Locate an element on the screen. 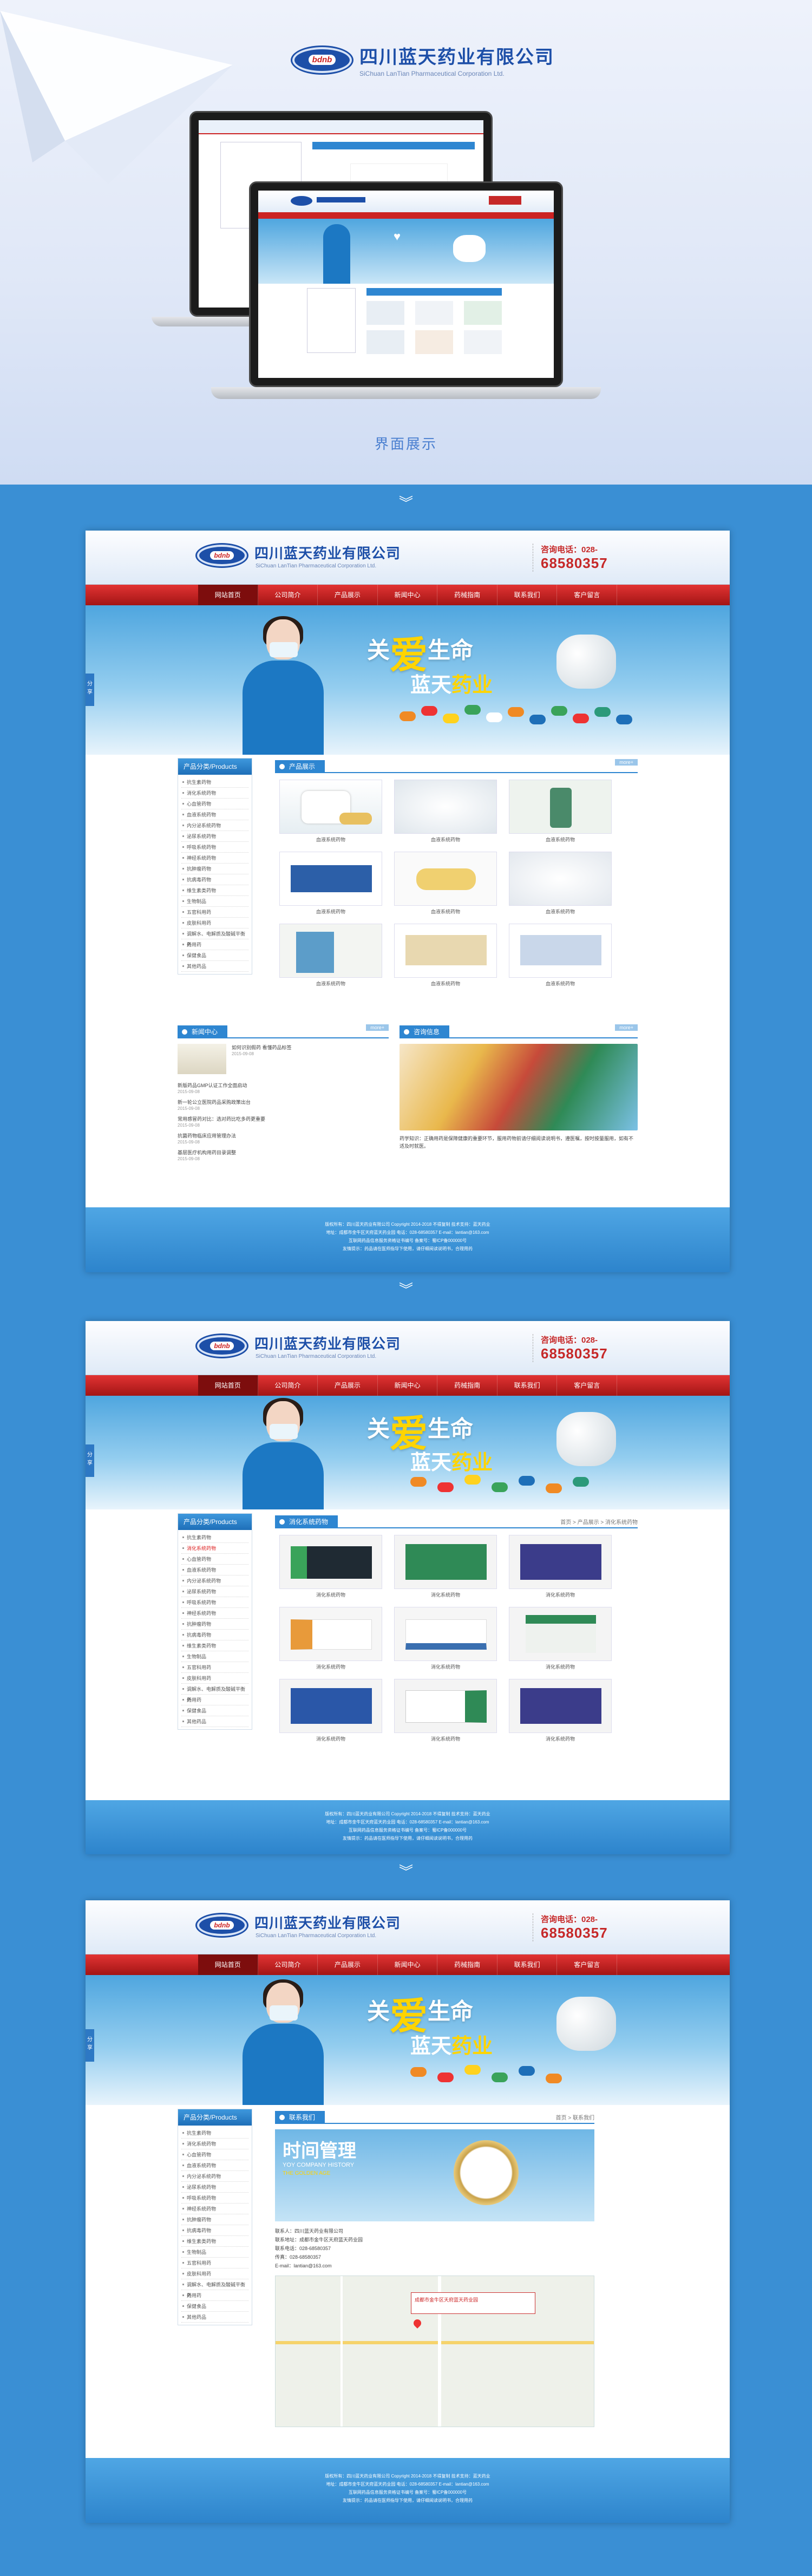  contact-email: E-mail：lantian@163.com is located at coordinates (434, 2265).